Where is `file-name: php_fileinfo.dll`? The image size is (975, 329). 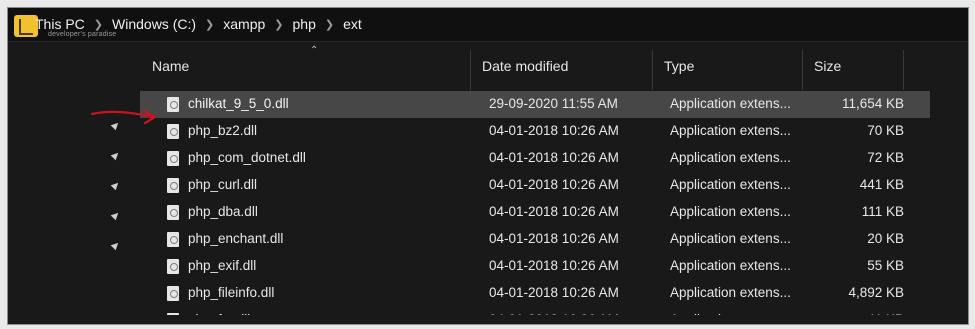 file-name: php_fileinfo.dll is located at coordinates (231, 292).